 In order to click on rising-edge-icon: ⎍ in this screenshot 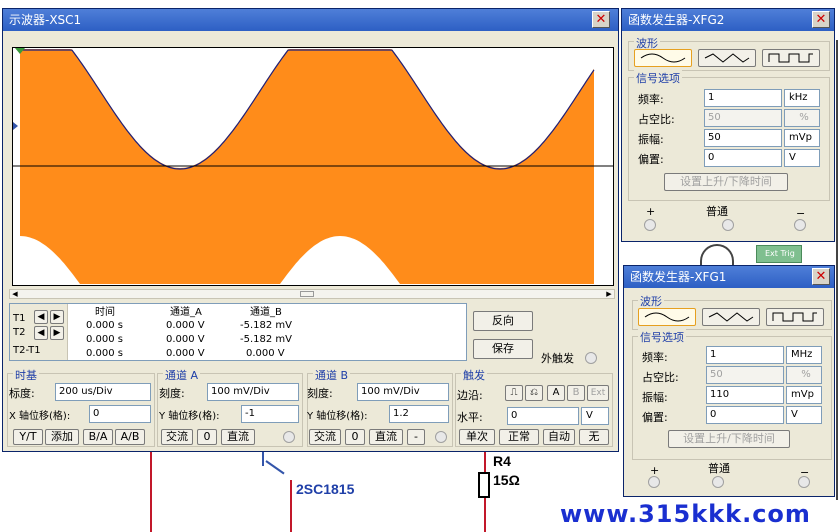, I will do `click(514, 393)`.